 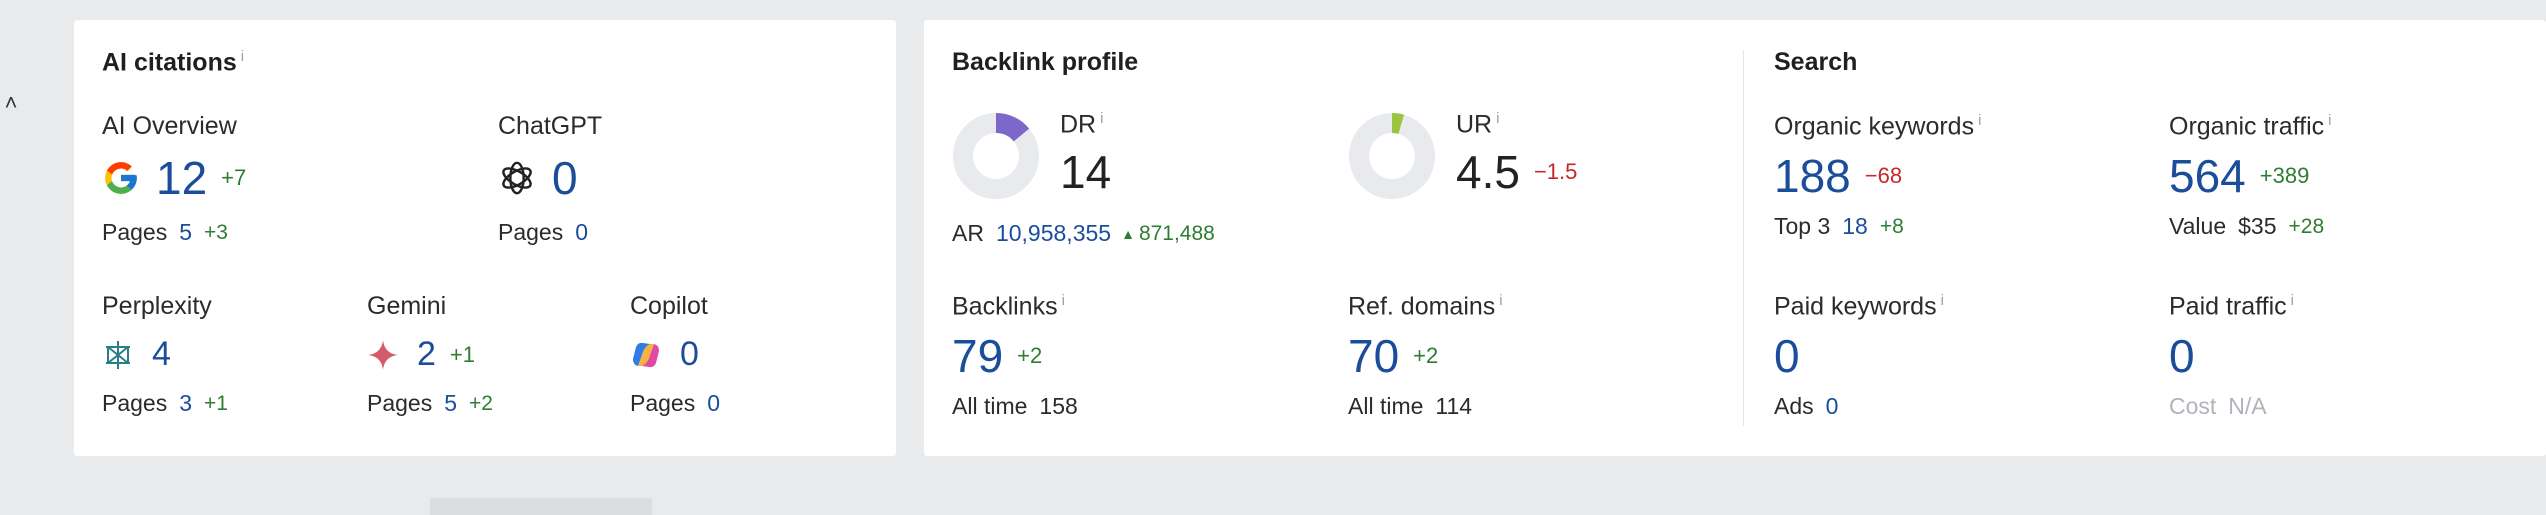 I want to click on copilot-metric: Copilot 0 Pages 0, so click(x=675, y=354).